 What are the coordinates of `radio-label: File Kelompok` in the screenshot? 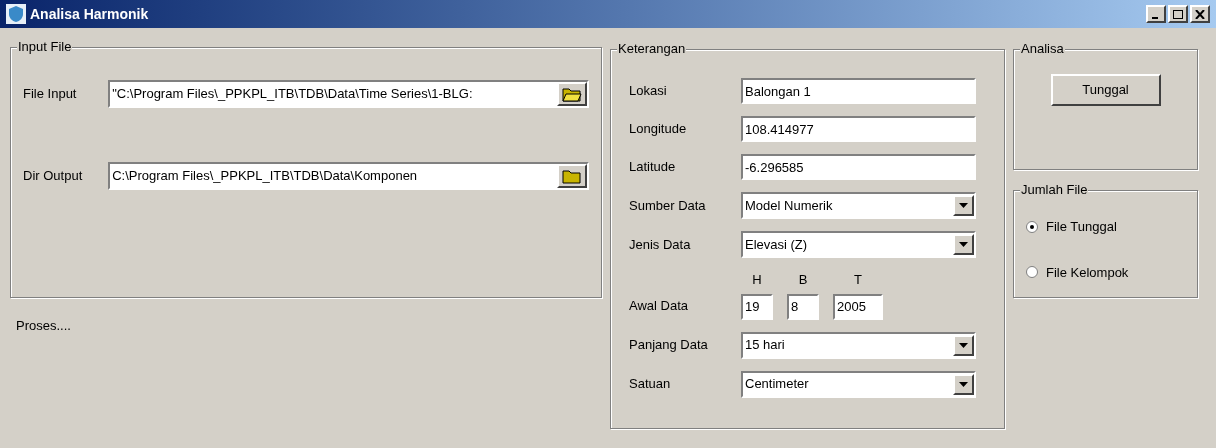 It's located at (1087, 272).